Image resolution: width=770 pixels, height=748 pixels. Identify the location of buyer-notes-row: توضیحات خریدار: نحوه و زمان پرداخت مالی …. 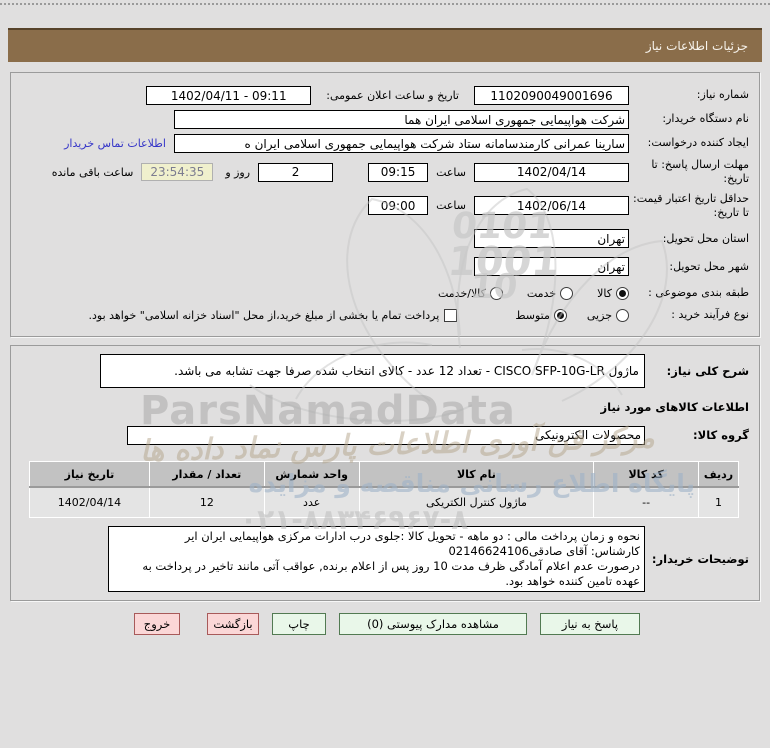
(385, 558).